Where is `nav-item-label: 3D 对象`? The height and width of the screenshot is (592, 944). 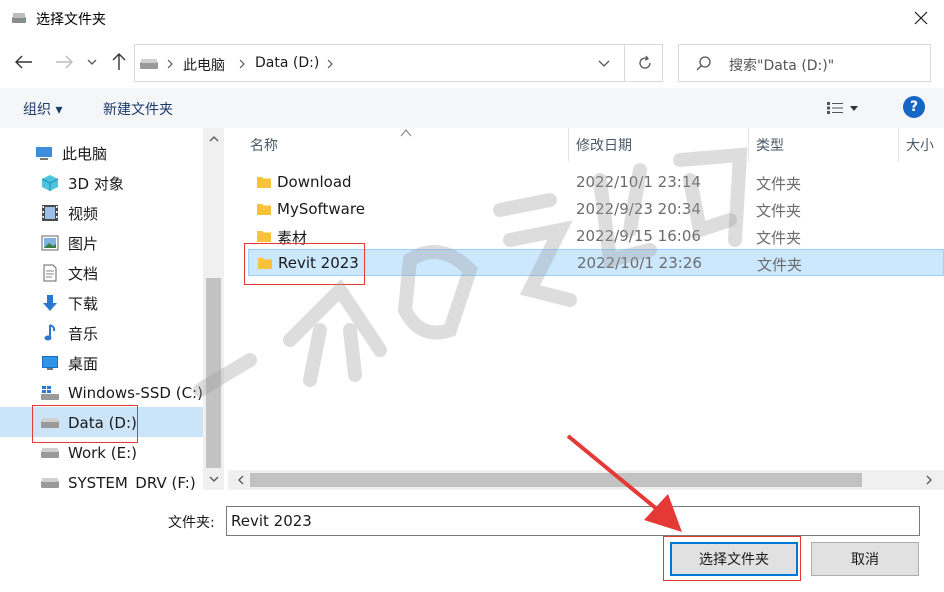 nav-item-label: 3D 对象 is located at coordinates (96, 183).